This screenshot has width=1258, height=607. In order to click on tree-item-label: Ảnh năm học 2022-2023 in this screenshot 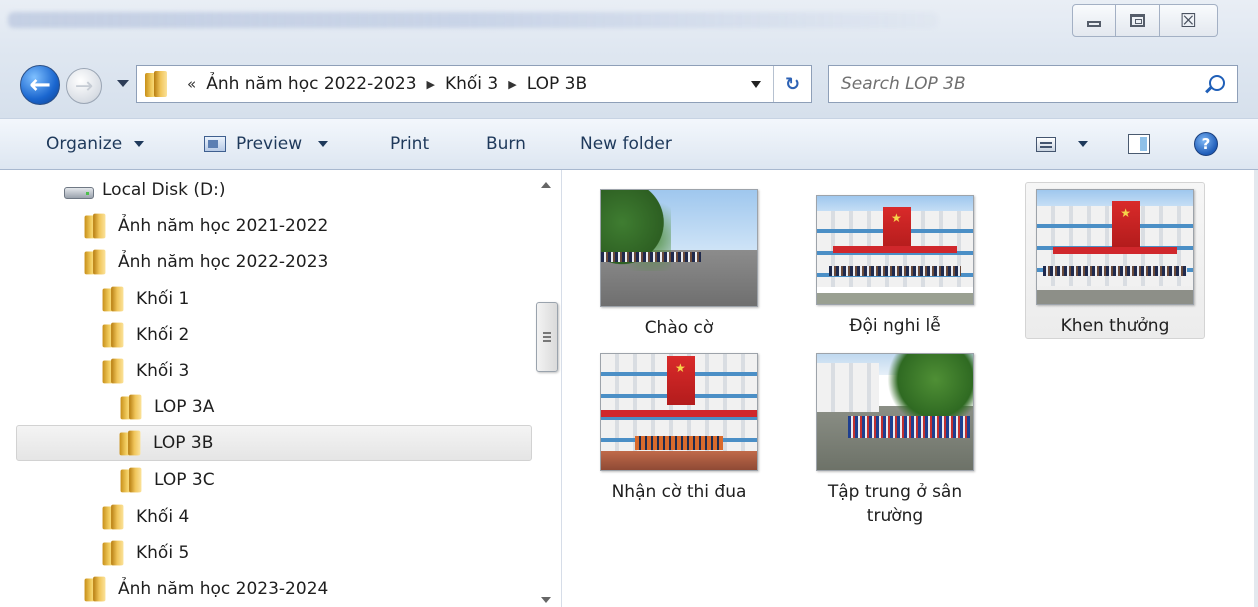, I will do `click(223, 262)`.